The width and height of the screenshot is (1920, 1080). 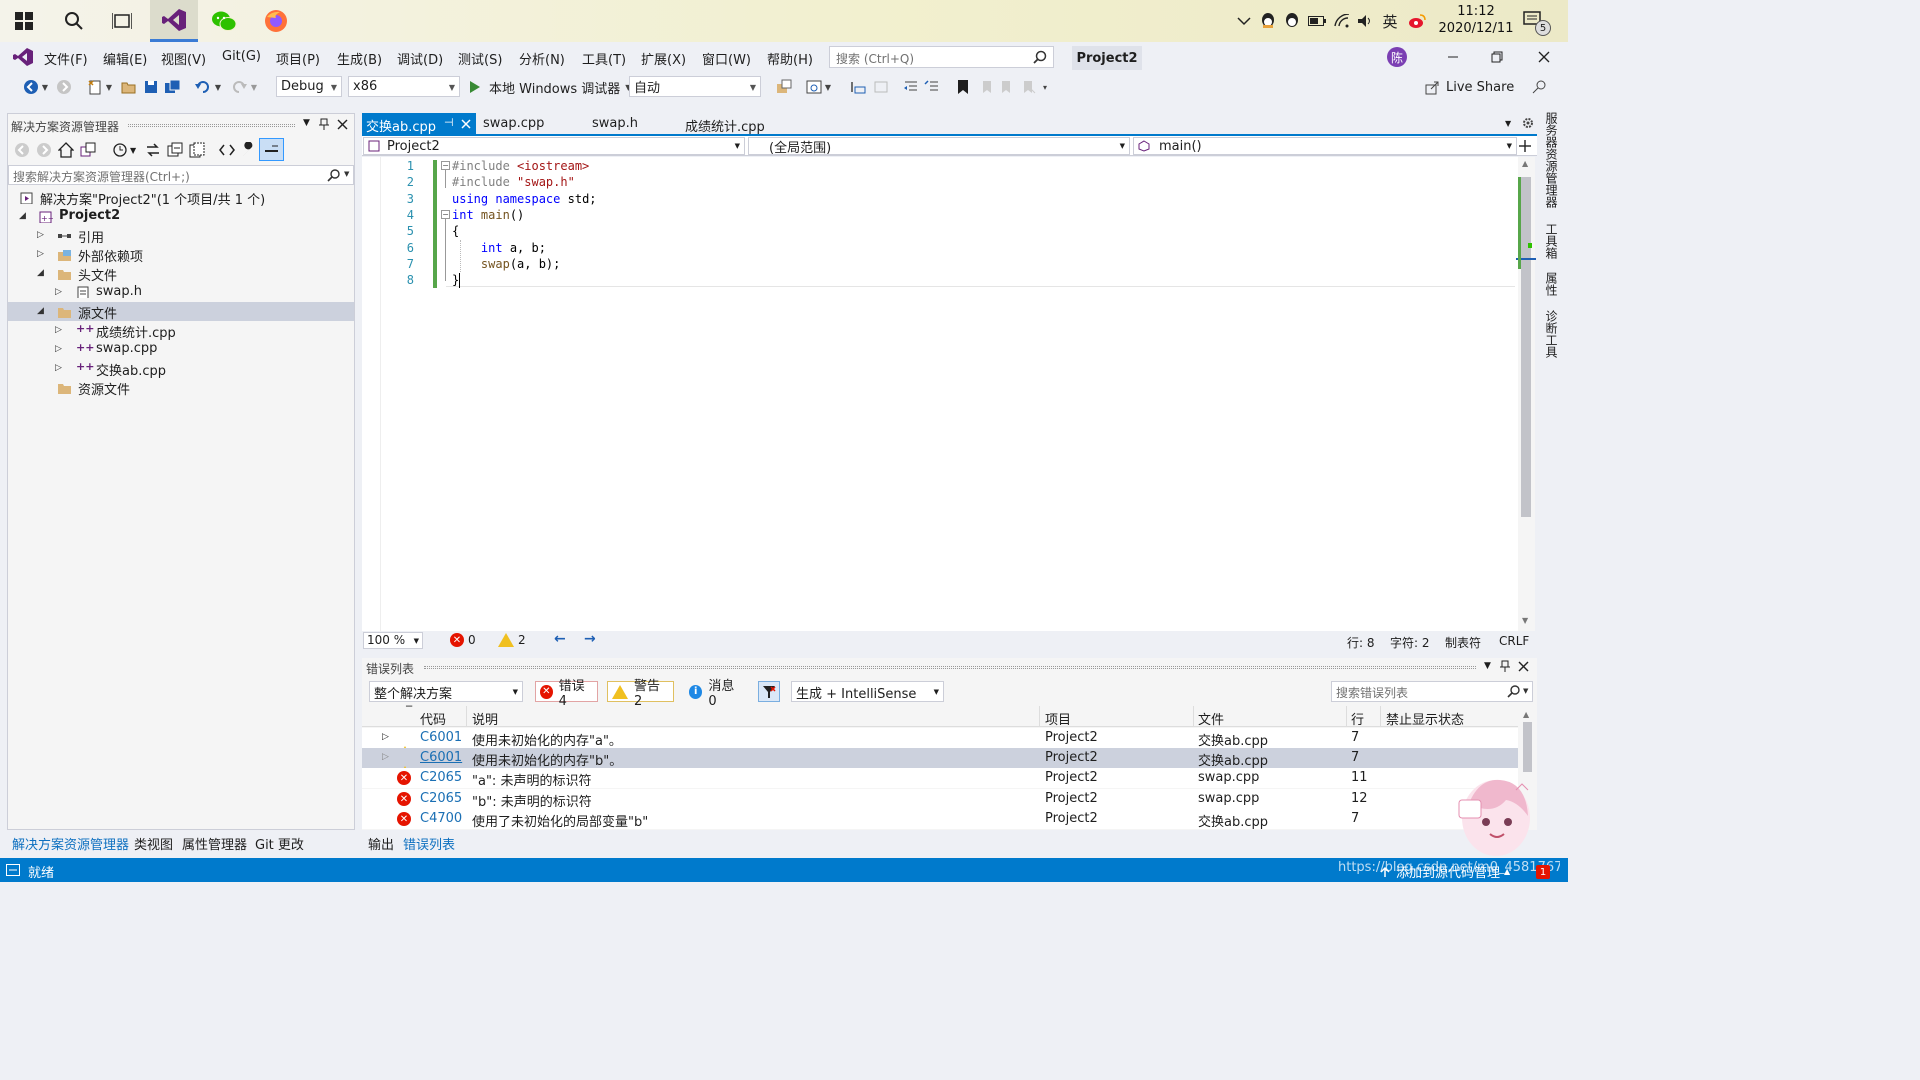 What do you see at coordinates (1551, 160) in the screenshot?
I see `tab-server-explorer: 服务器资源管理器` at bounding box center [1551, 160].